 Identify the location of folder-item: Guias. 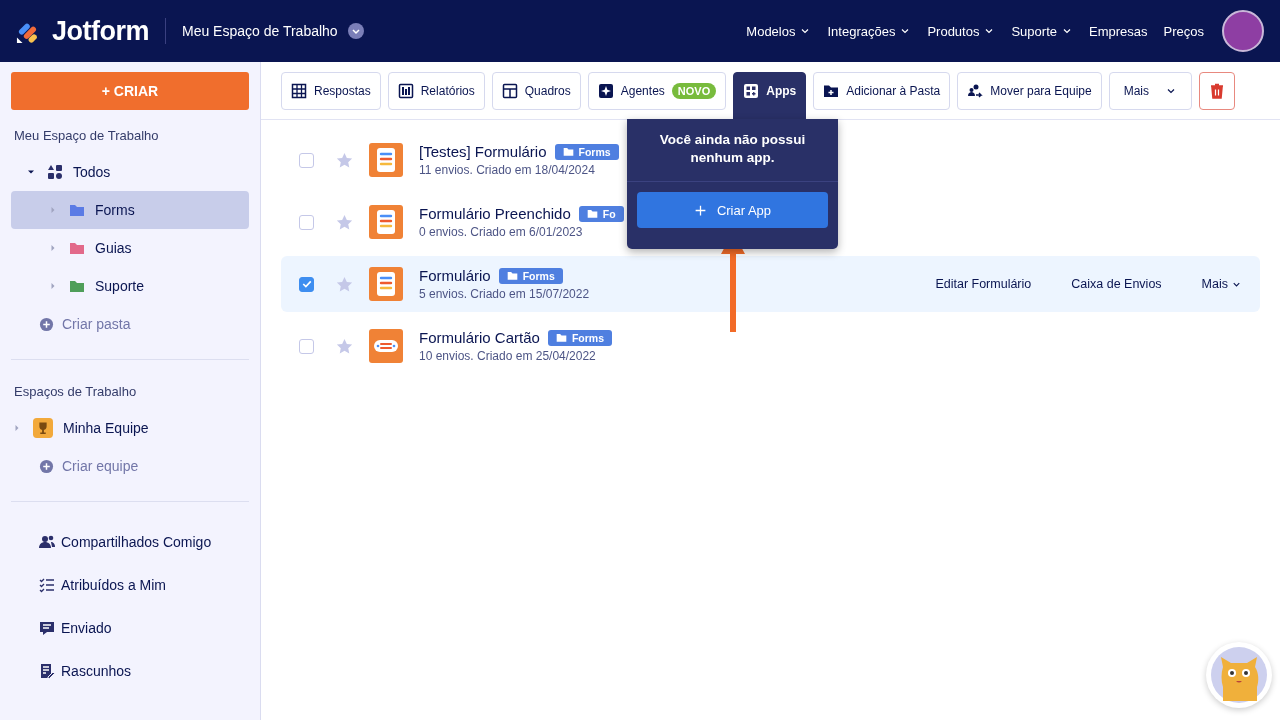
(130, 248).